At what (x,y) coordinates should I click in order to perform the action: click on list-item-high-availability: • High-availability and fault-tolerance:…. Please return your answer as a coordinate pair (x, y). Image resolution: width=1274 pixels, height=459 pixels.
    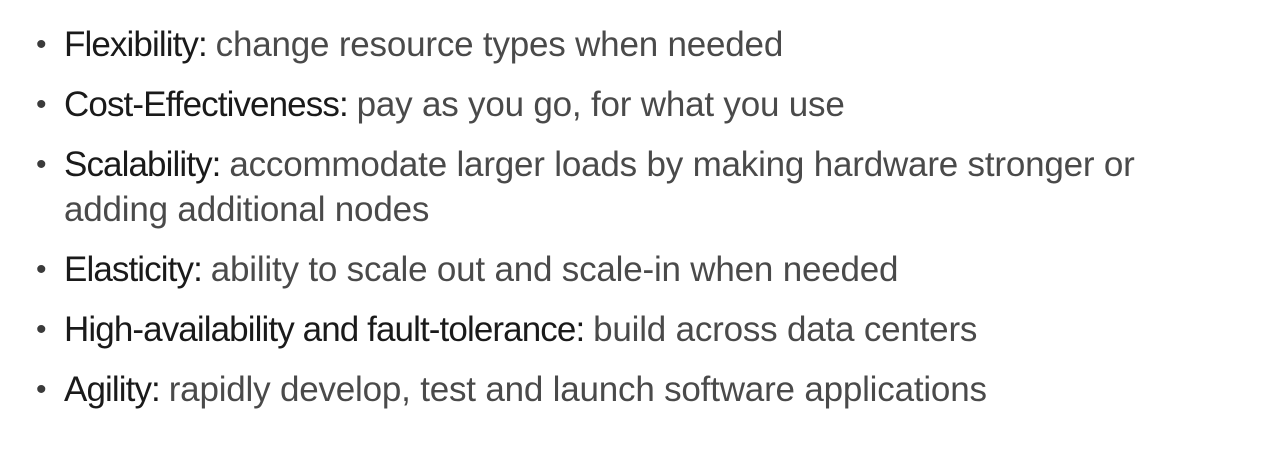
    Looking at the image, I should click on (635, 329).